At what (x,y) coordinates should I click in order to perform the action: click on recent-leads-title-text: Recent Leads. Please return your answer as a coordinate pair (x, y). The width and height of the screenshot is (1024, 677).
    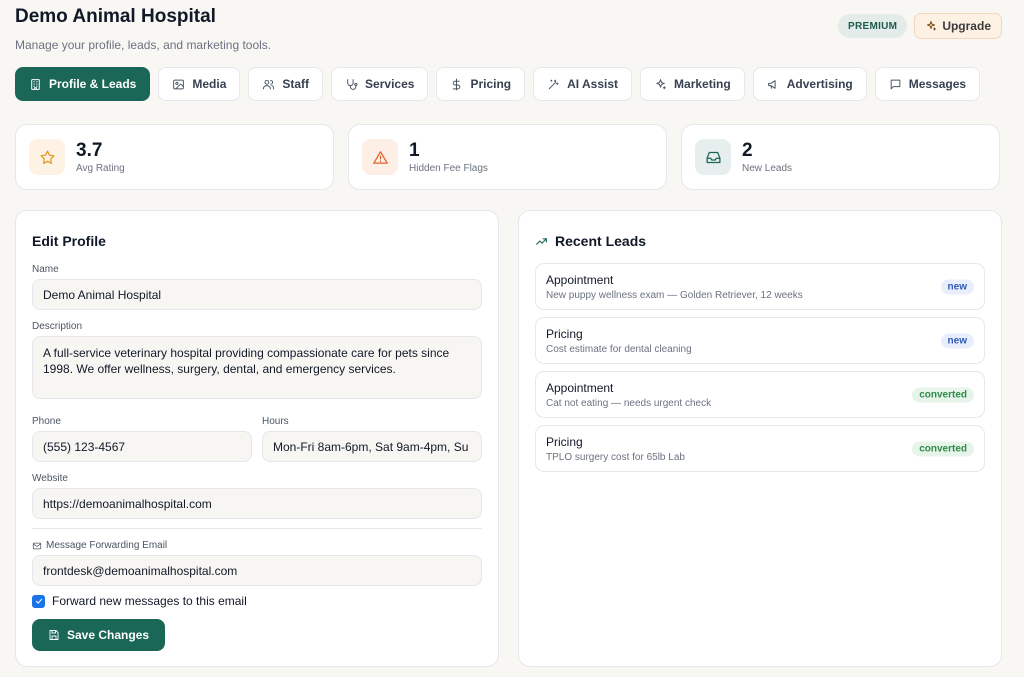
    Looking at the image, I should click on (601, 241).